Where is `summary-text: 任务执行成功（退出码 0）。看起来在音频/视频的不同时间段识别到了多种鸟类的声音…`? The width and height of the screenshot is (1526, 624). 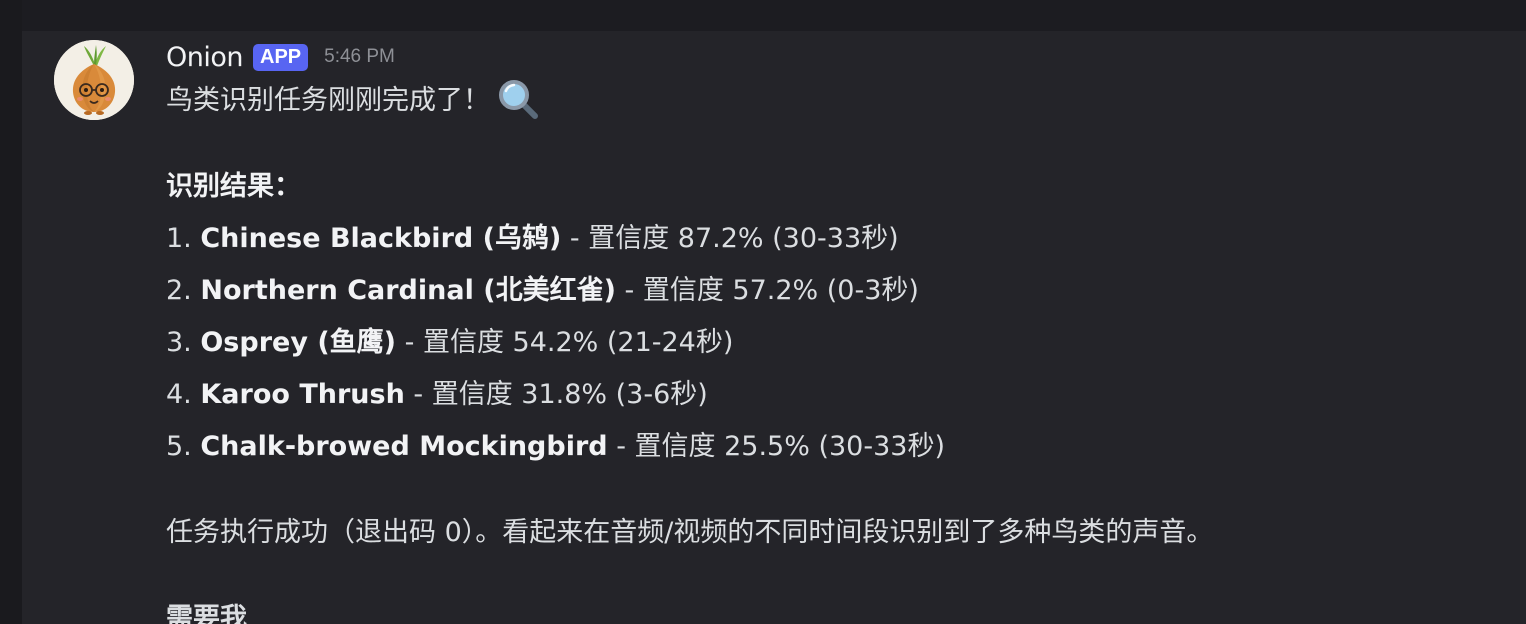
summary-text: 任务执行成功（退出码 0）。看起来在音频/视频的不同时间段识别到了多种鸟类的声音… is located at coordinates (690, 532).